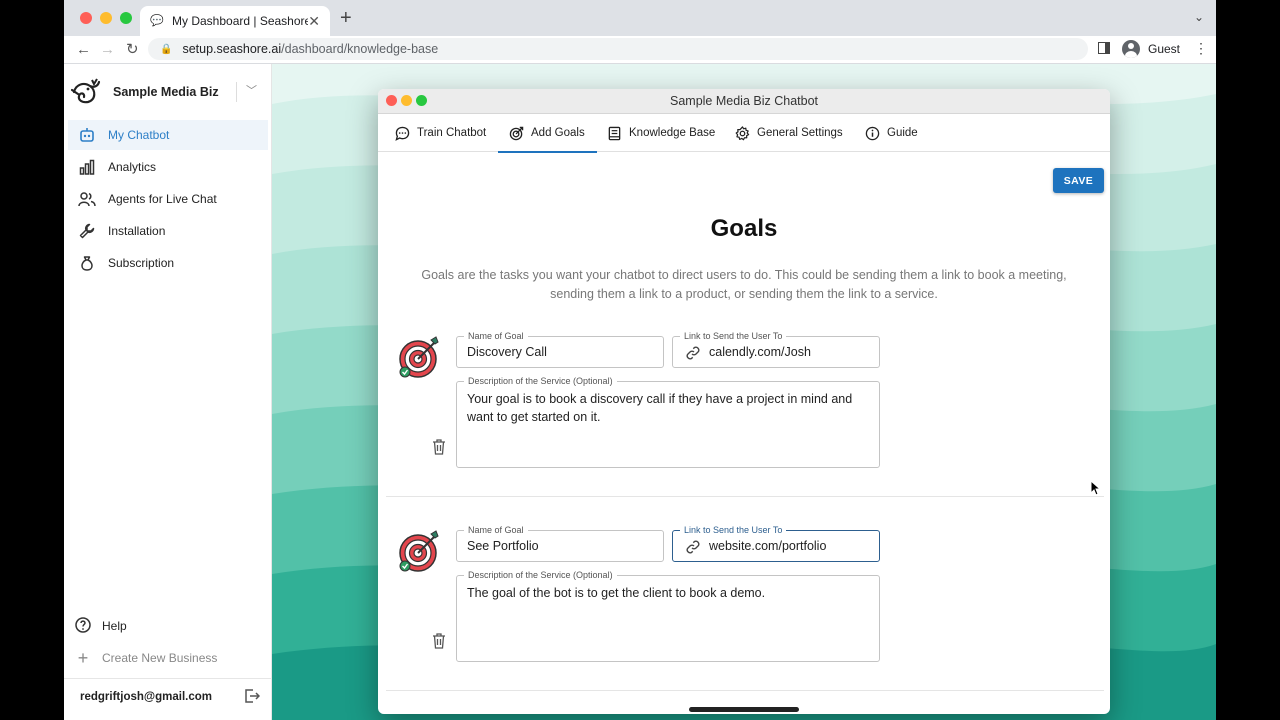  What do you see at coordinates (744, 101) in the screenshot?
I see `window-title-bar: Sample Media Biz Chatbot` at bounding box center [744, 101].